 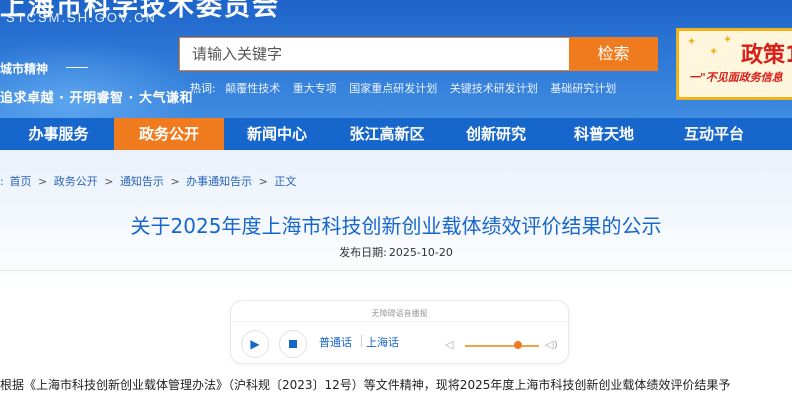 I want to click on search-box, so click(x=374, y=54).